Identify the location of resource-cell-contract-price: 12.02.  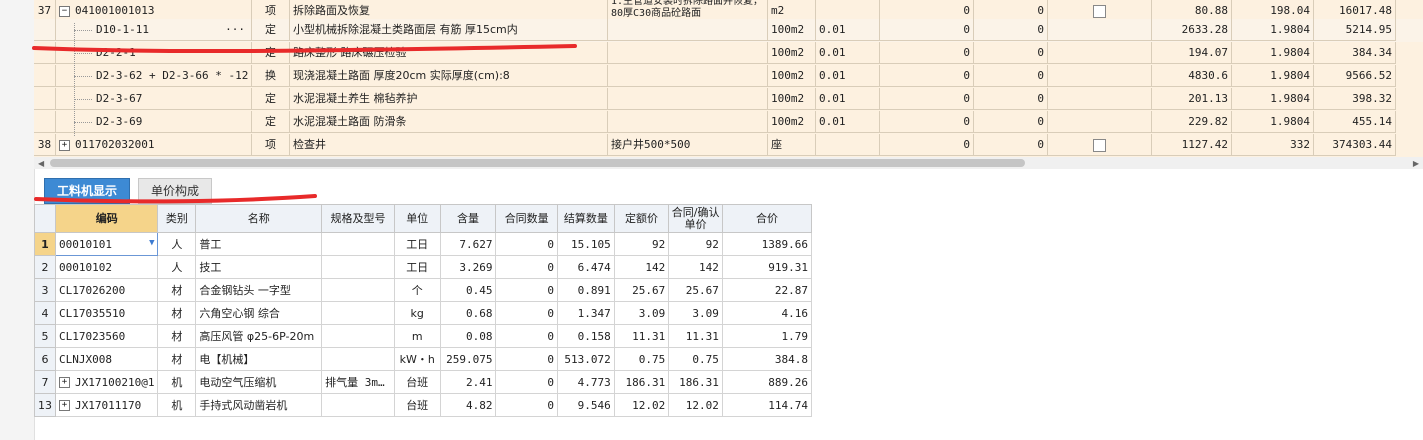
(695, 405).